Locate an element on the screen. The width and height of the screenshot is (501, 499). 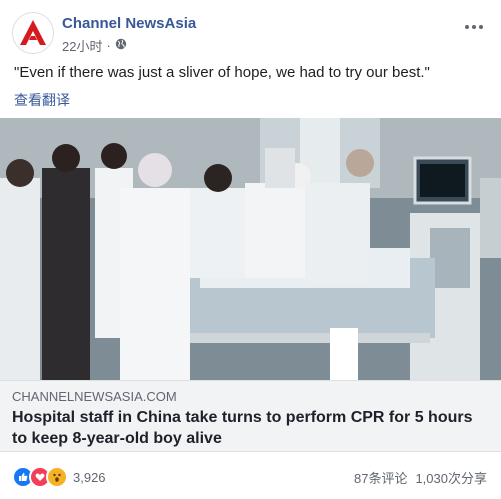
link-domain: CHANNELNEWSASIA.COM is located at coordinates (94, 396).